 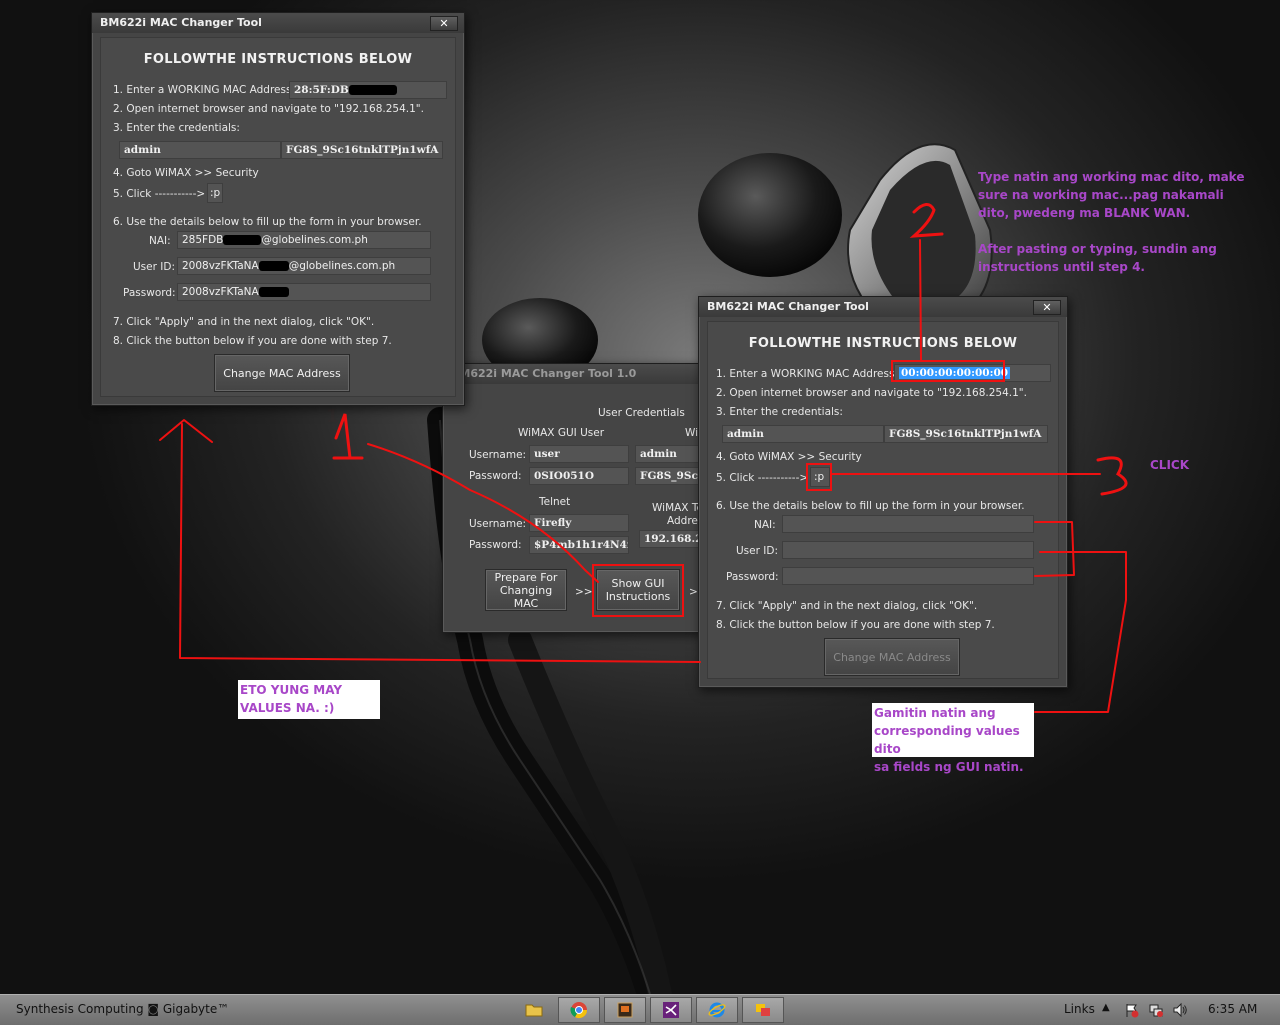 What do you see at coordinates (819, 477) in the screenshot?
I see `highlight-click-field` at bounding box center [819, 477].